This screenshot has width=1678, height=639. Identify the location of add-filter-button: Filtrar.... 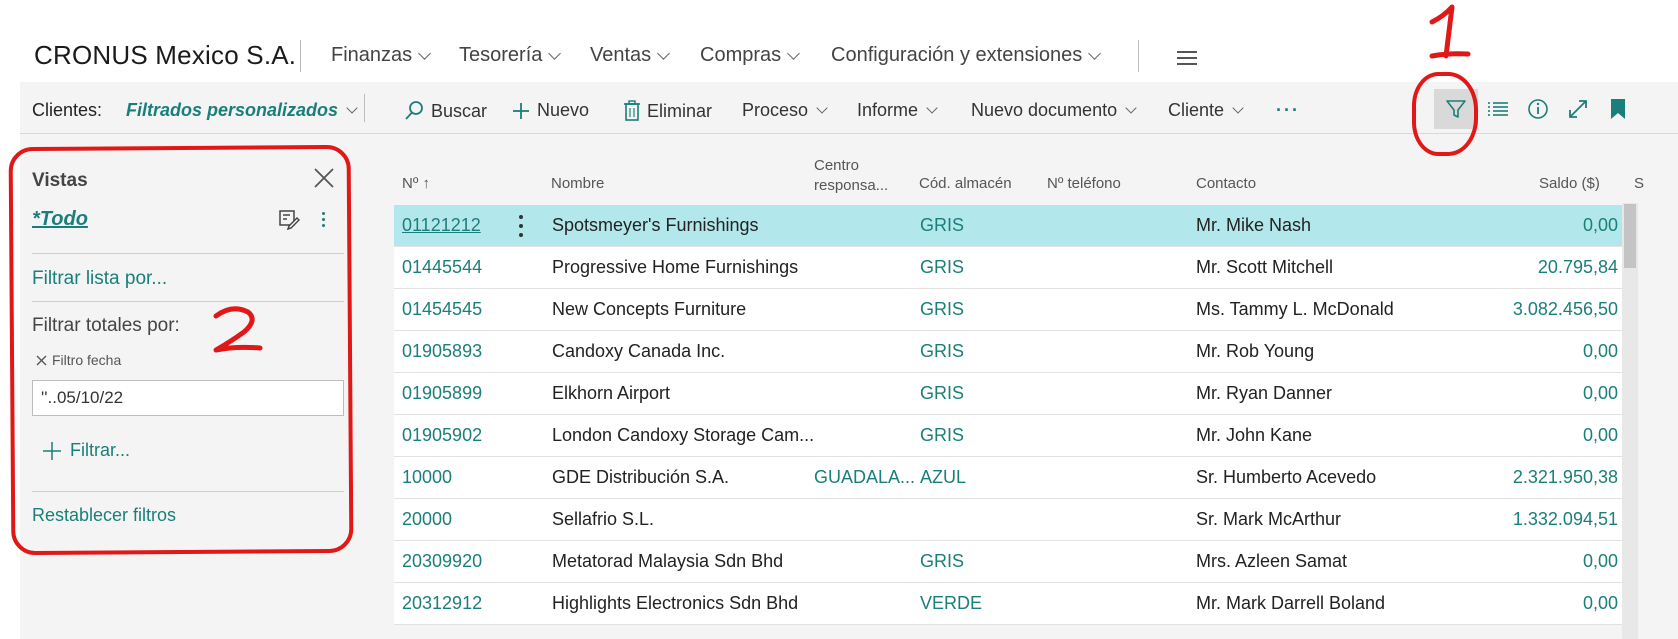
(86, 450).